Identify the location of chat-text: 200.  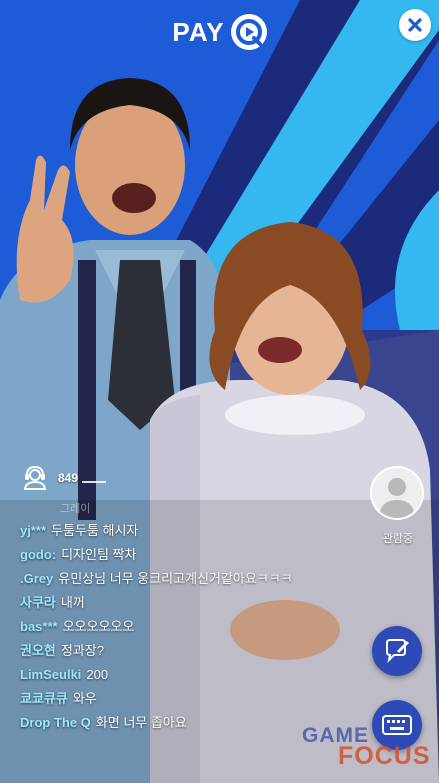
(97, 674).